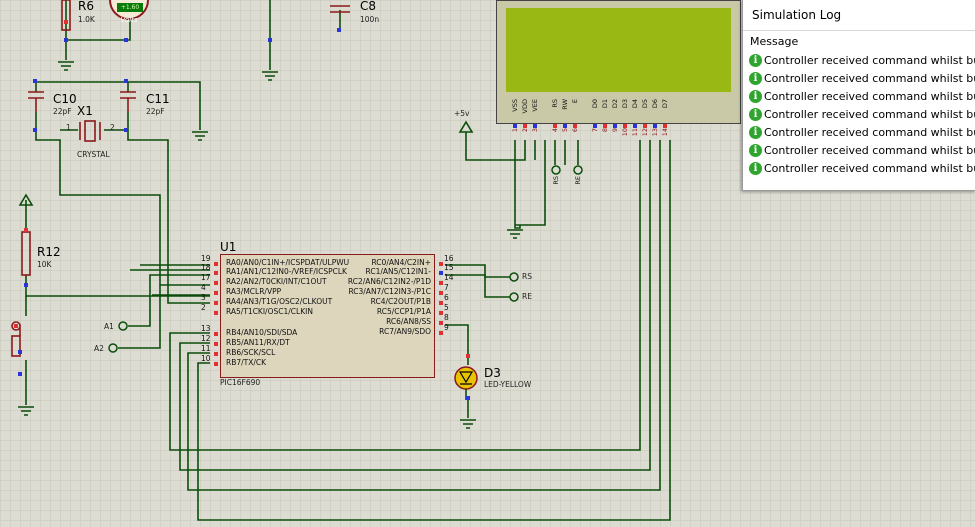 Image resolution: width=975 pixels, height=527 pixels. What do you see at coordinates (446, 287) in the screenshot?
I see `pic-pin-number: 7` at bounding box center [446, 287].